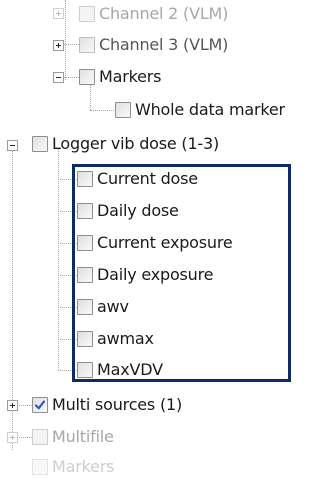 The height and width of the screenshot is (480, 327). I want to click on tree-item-channel-3: Channel 3 (VLM), so click(153, 45).